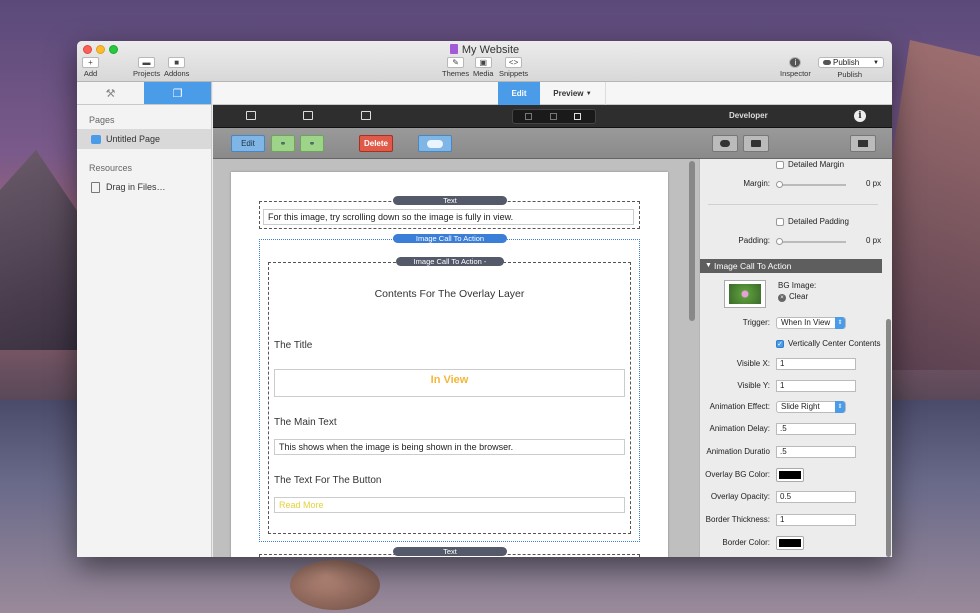 Image resolution: width=980 pixels, height=613 pixels. Describe the element at coordinates (96, 139) in the screenshot. I see `page-icon` at that location.